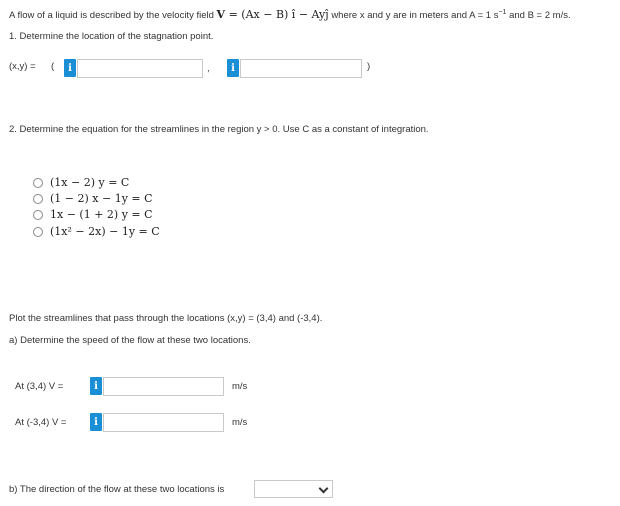 The height and width of the screenshot is (506, 620). What do you see at coordinates (39, 386) in the screenshot?
I see `speed-row-1-label: At (3,4) V =` at bounding box center [39, 386].